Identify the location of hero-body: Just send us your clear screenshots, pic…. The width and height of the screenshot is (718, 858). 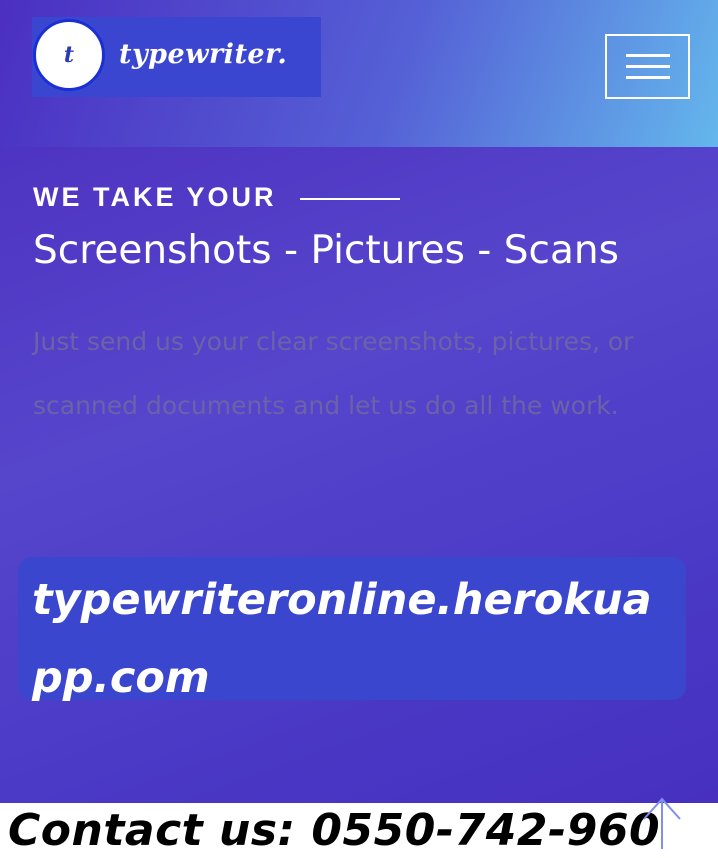
(333, 373).